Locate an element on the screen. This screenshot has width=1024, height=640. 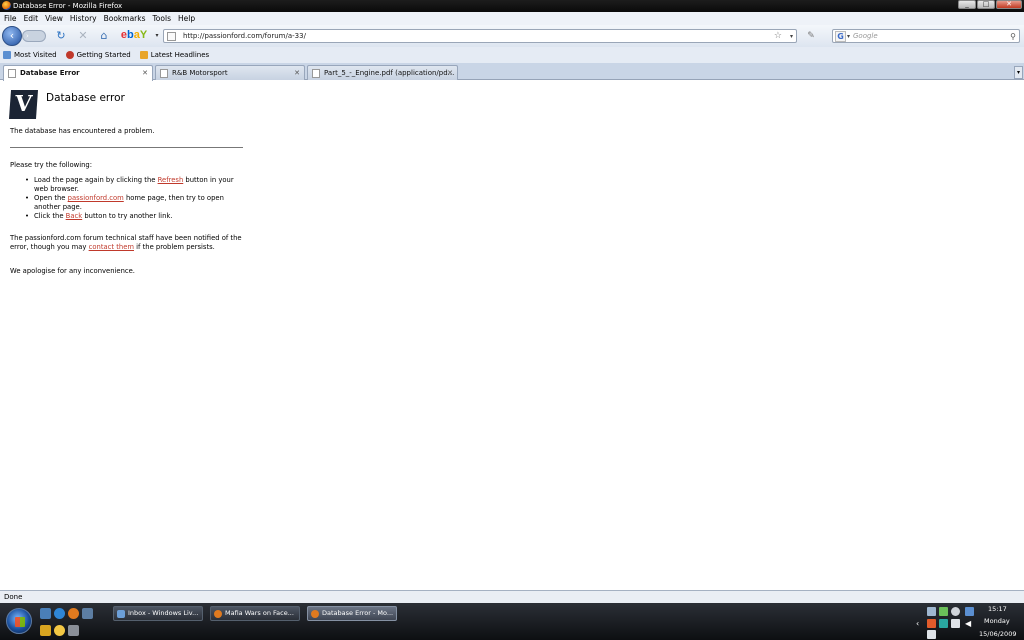
menu-view: View is located at coordinates (54, 18).